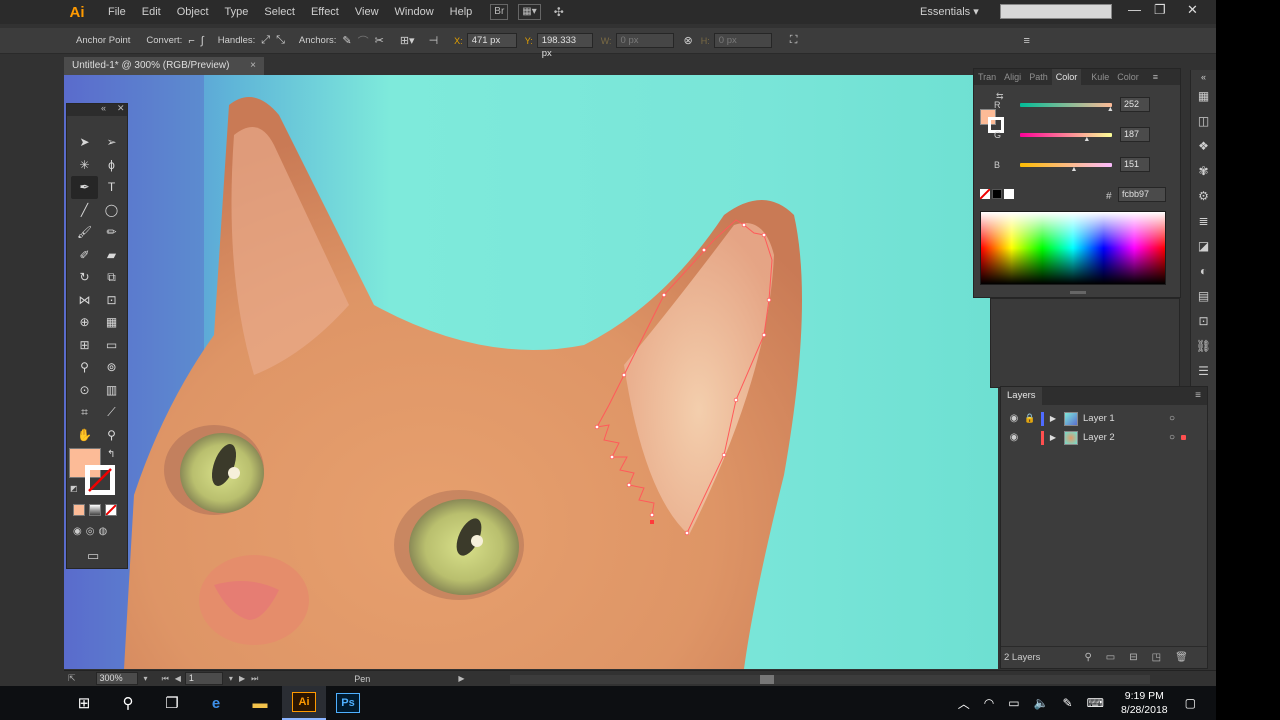 This screenshot has height=720, width=1280. What do you see at coordinates (987, 77) in the screenshot?
I see `tab-transparency: Tran` at bounding box center [987, 77].